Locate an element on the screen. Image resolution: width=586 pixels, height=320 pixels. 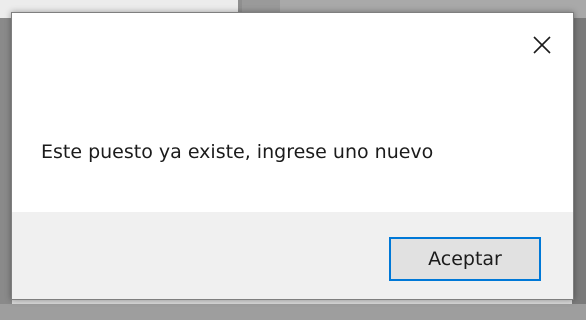
close-icon is located at coordinates (542, 45).